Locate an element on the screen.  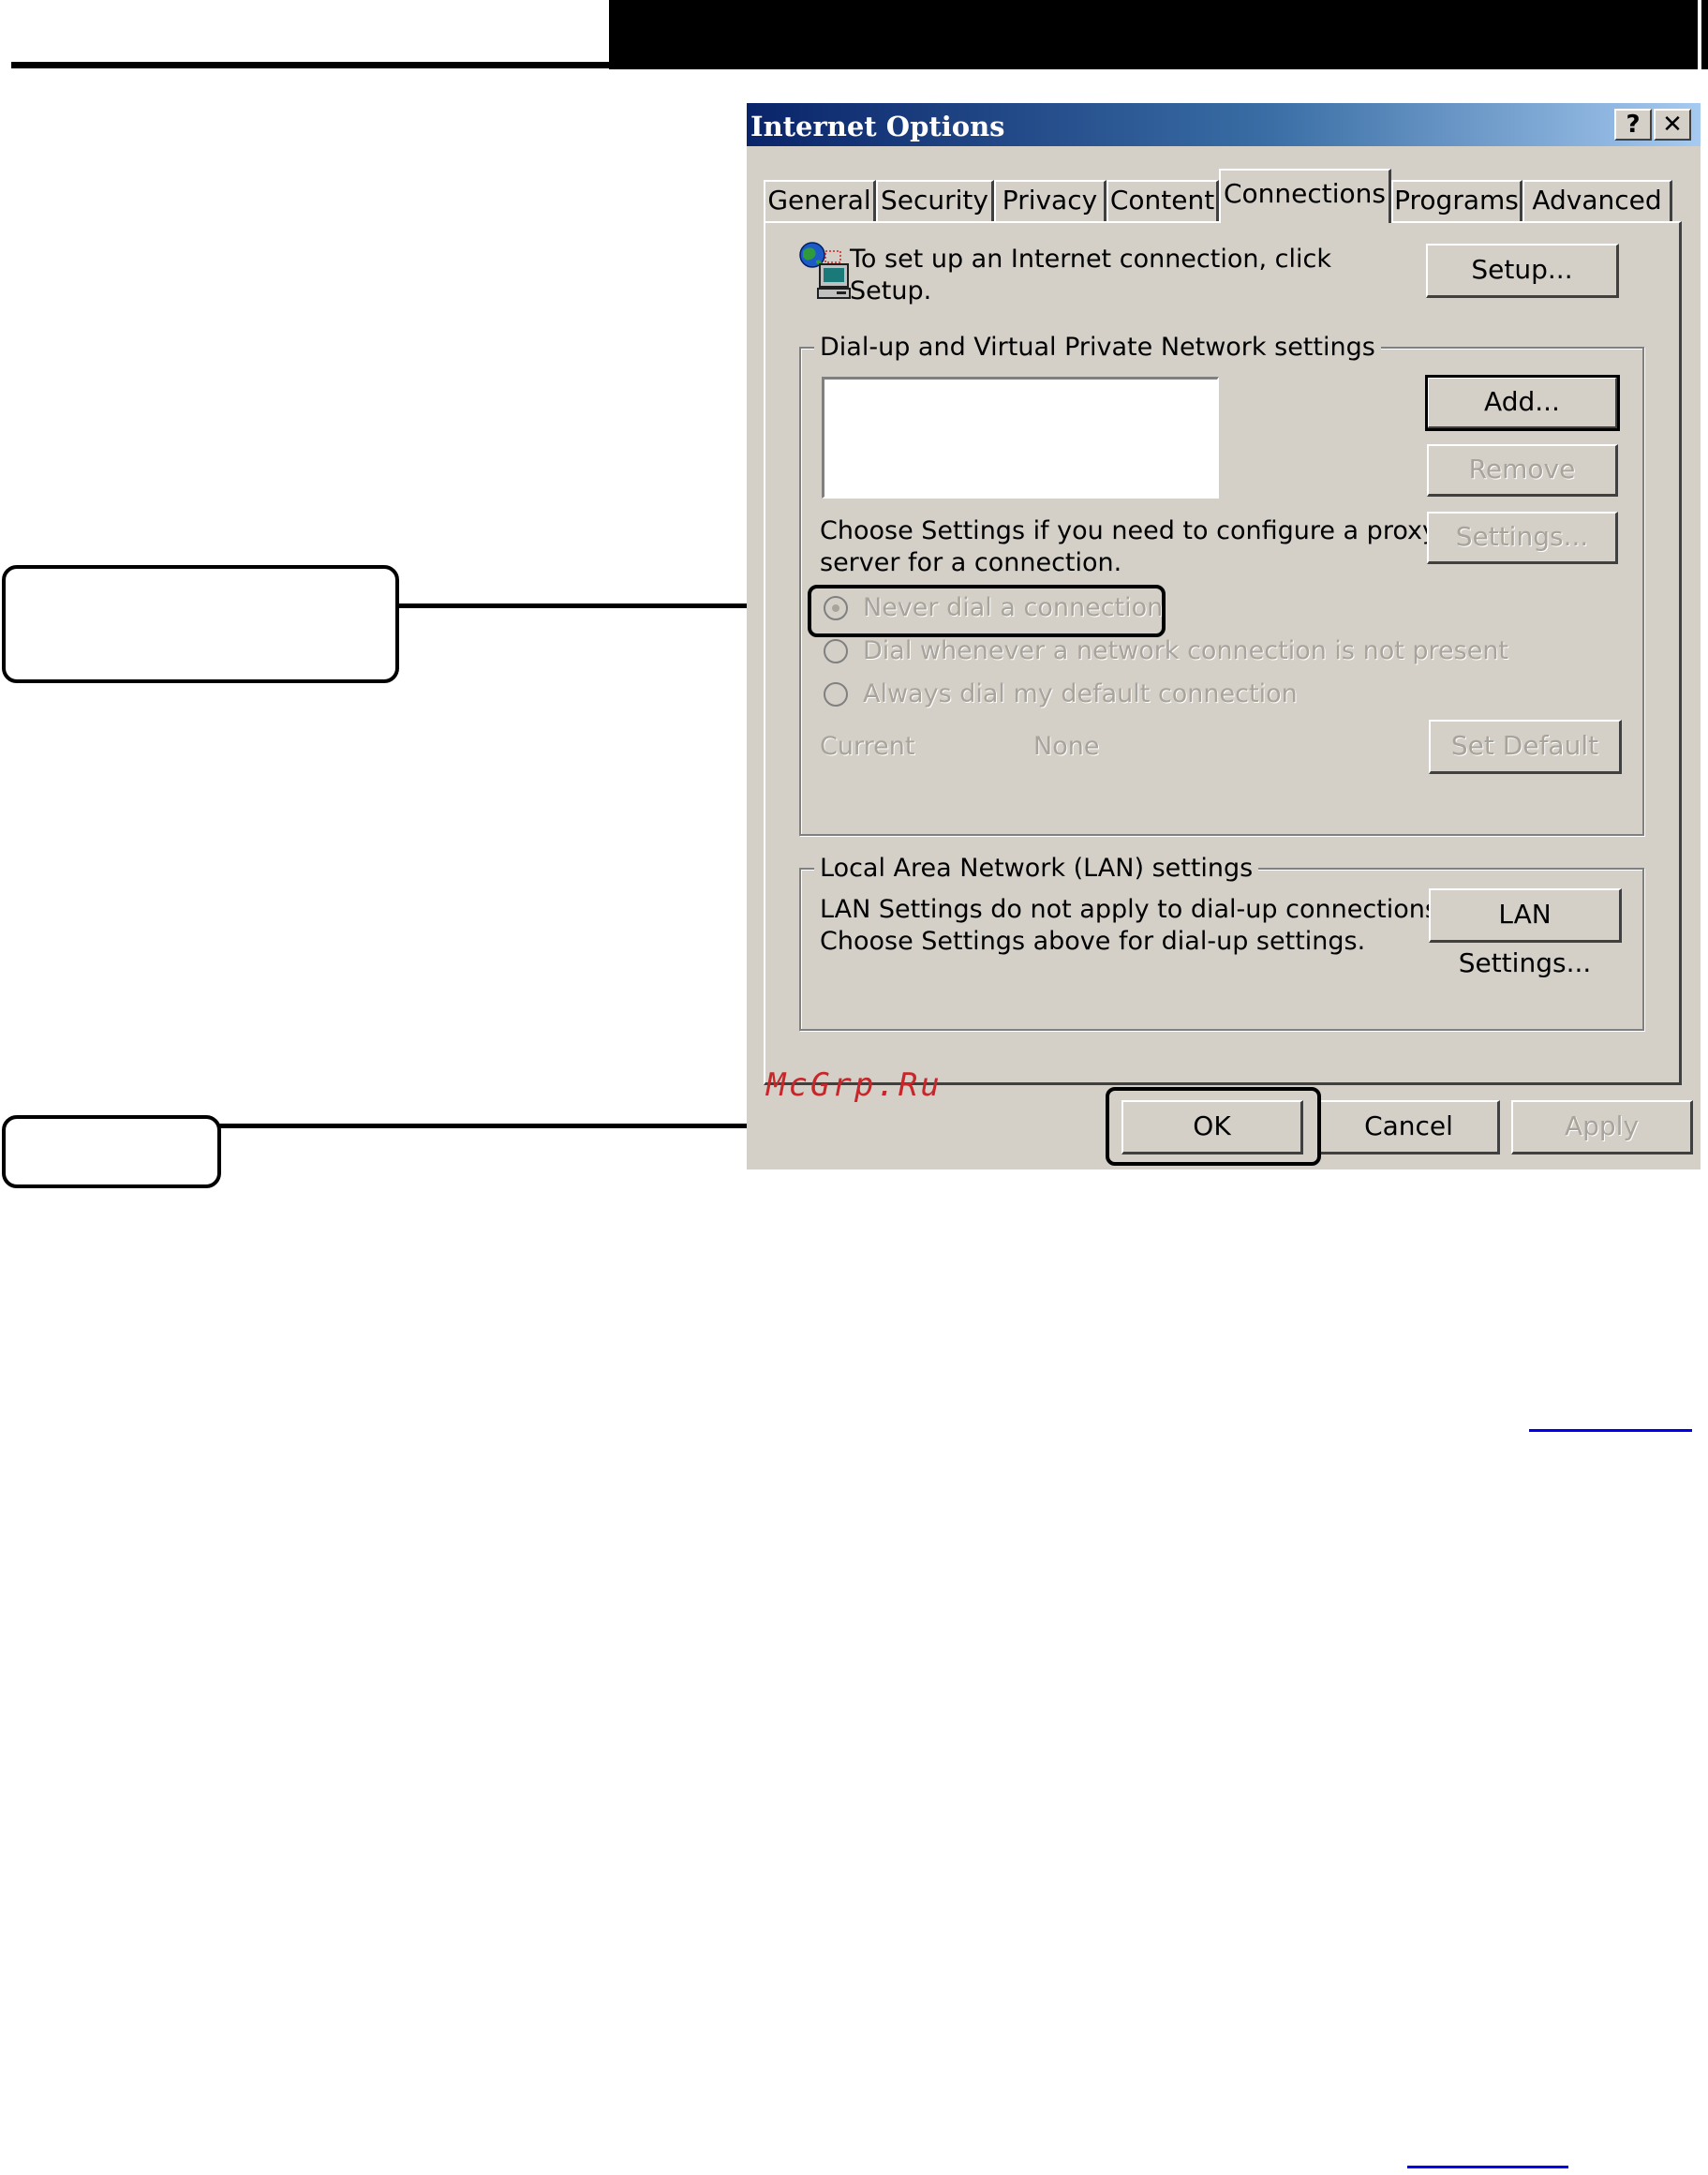
callout-box-ok is located at coordinates (111, 1151).